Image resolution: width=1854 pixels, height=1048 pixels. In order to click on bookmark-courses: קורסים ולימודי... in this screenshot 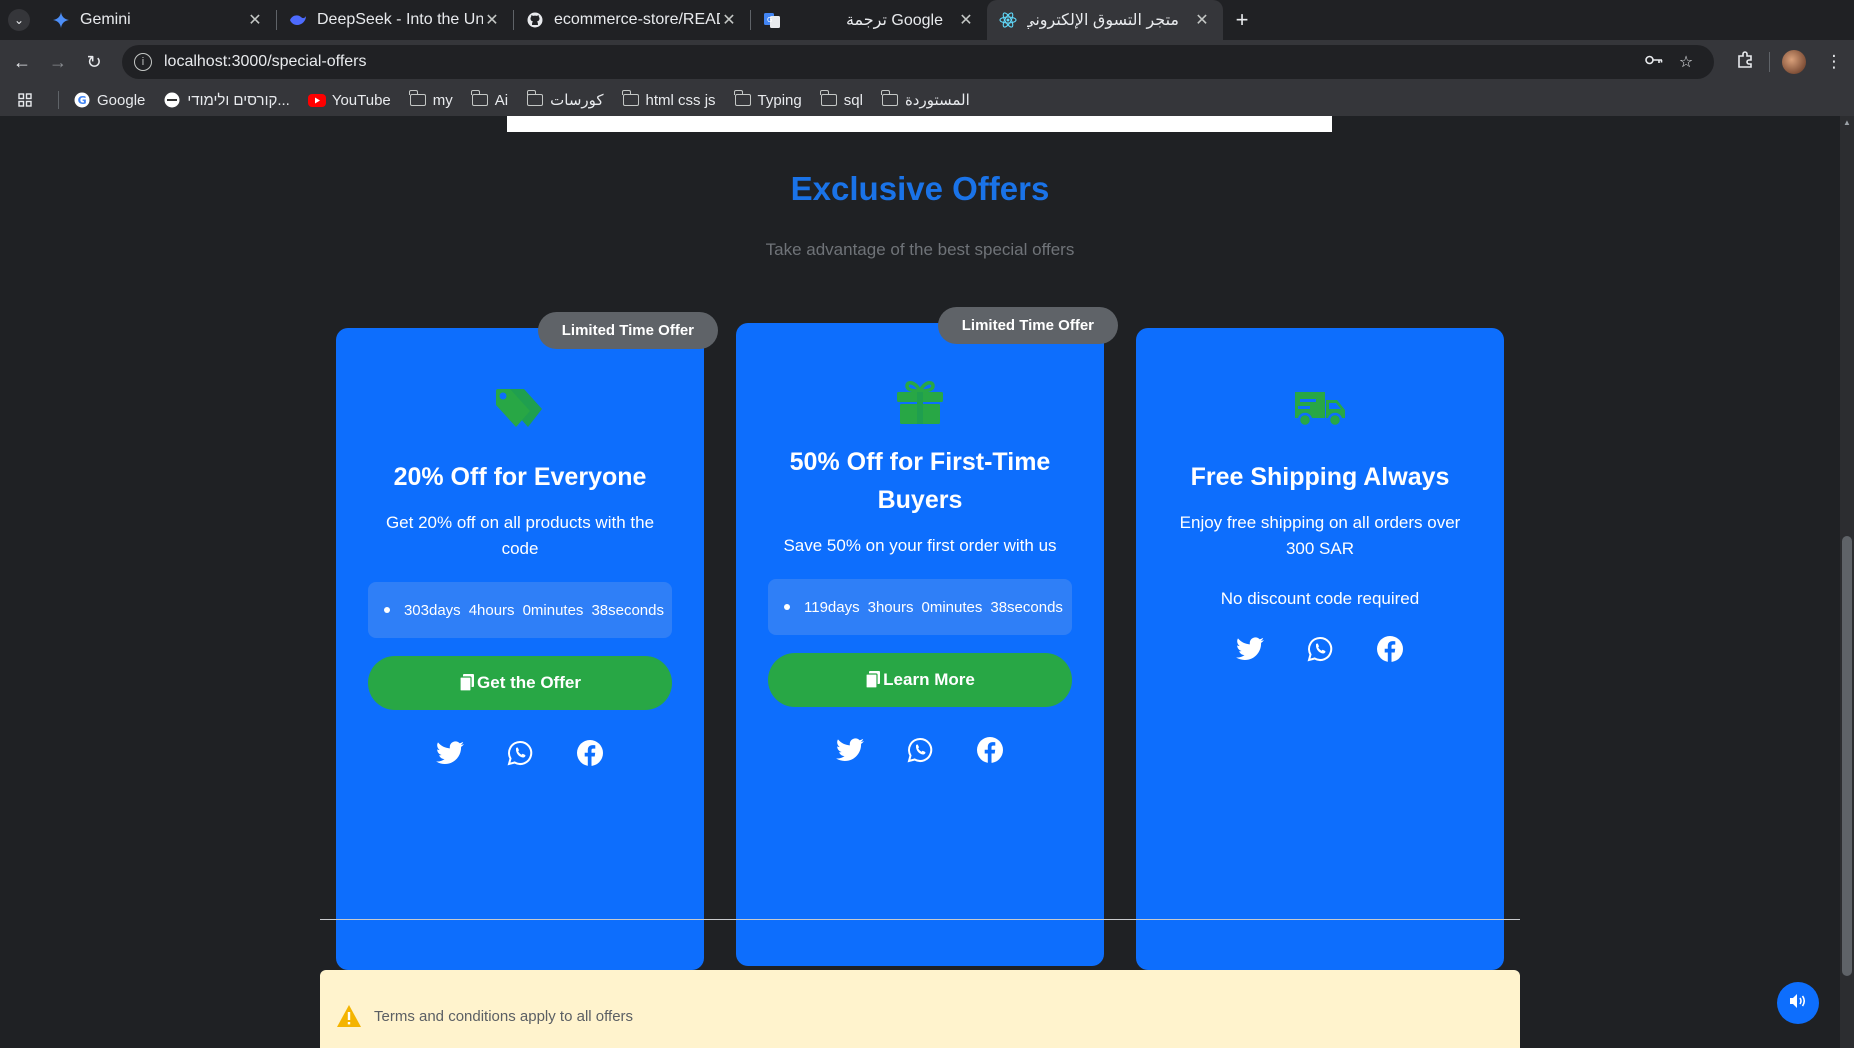, I will do `click(226, 100)`.